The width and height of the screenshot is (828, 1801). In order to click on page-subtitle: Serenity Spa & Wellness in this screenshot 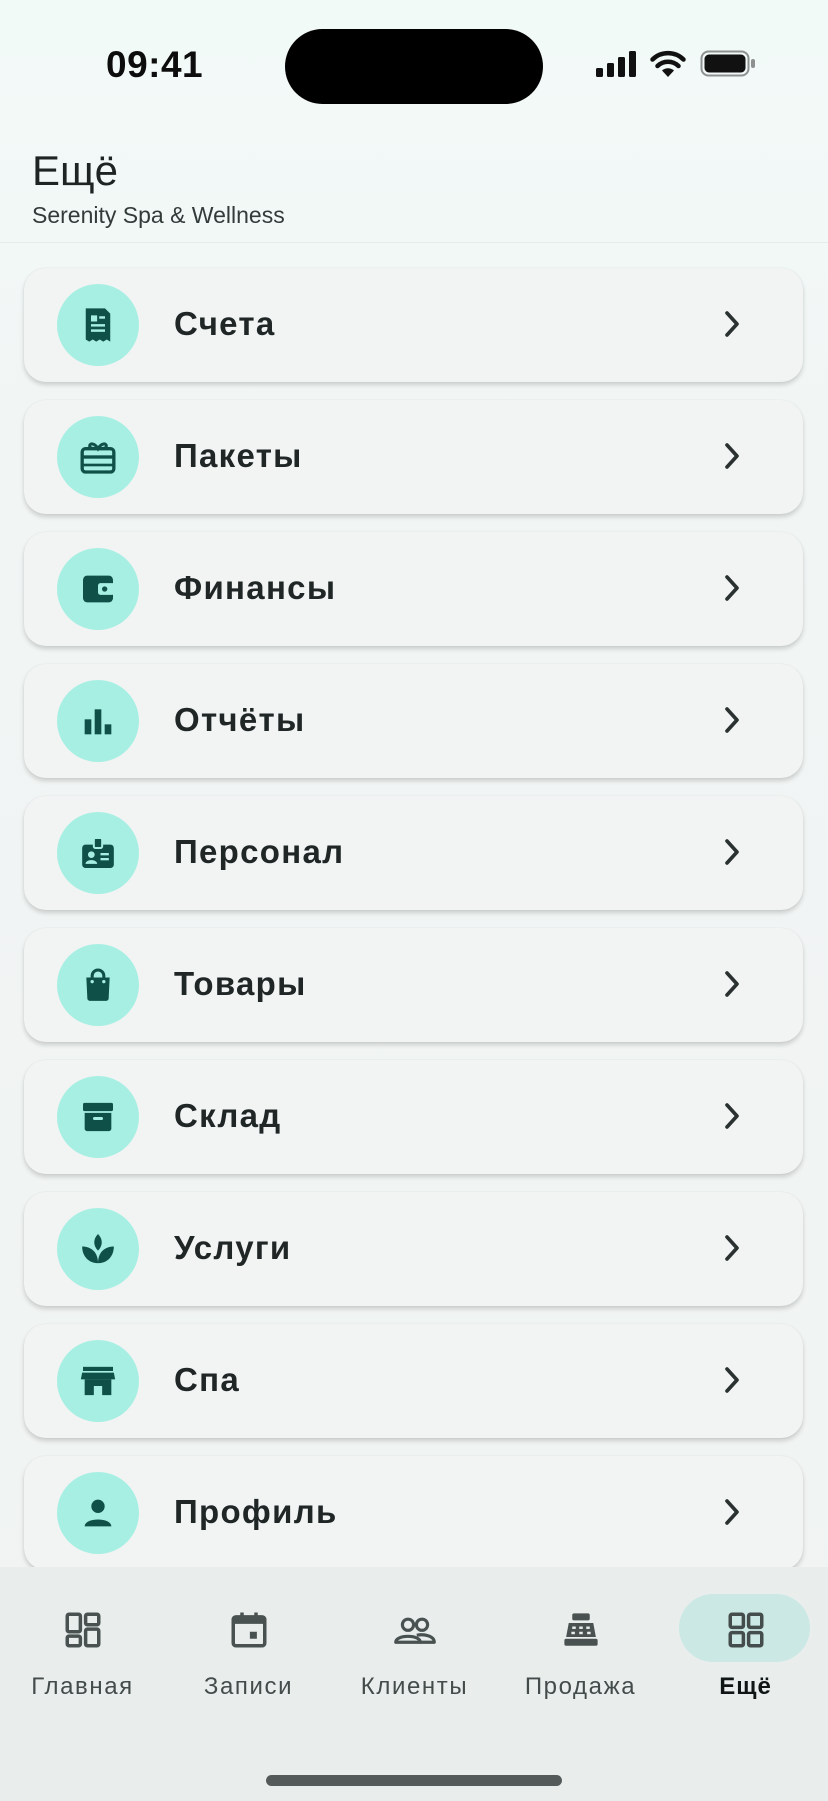, I will do `click(158, 215)`.